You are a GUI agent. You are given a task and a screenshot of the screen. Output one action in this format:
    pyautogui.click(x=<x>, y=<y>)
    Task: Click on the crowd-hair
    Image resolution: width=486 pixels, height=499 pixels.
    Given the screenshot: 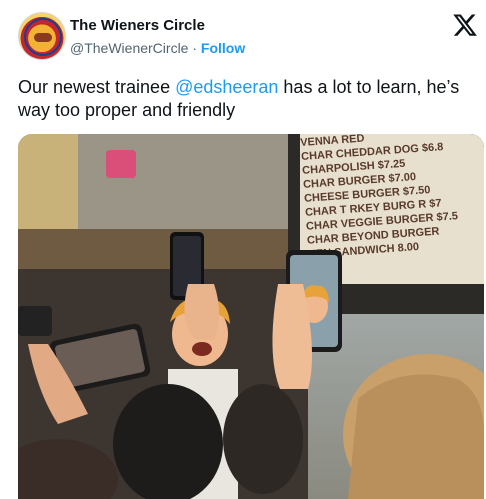 What is the action you would take?
    pyautogui.click(x=416, y=436)
    